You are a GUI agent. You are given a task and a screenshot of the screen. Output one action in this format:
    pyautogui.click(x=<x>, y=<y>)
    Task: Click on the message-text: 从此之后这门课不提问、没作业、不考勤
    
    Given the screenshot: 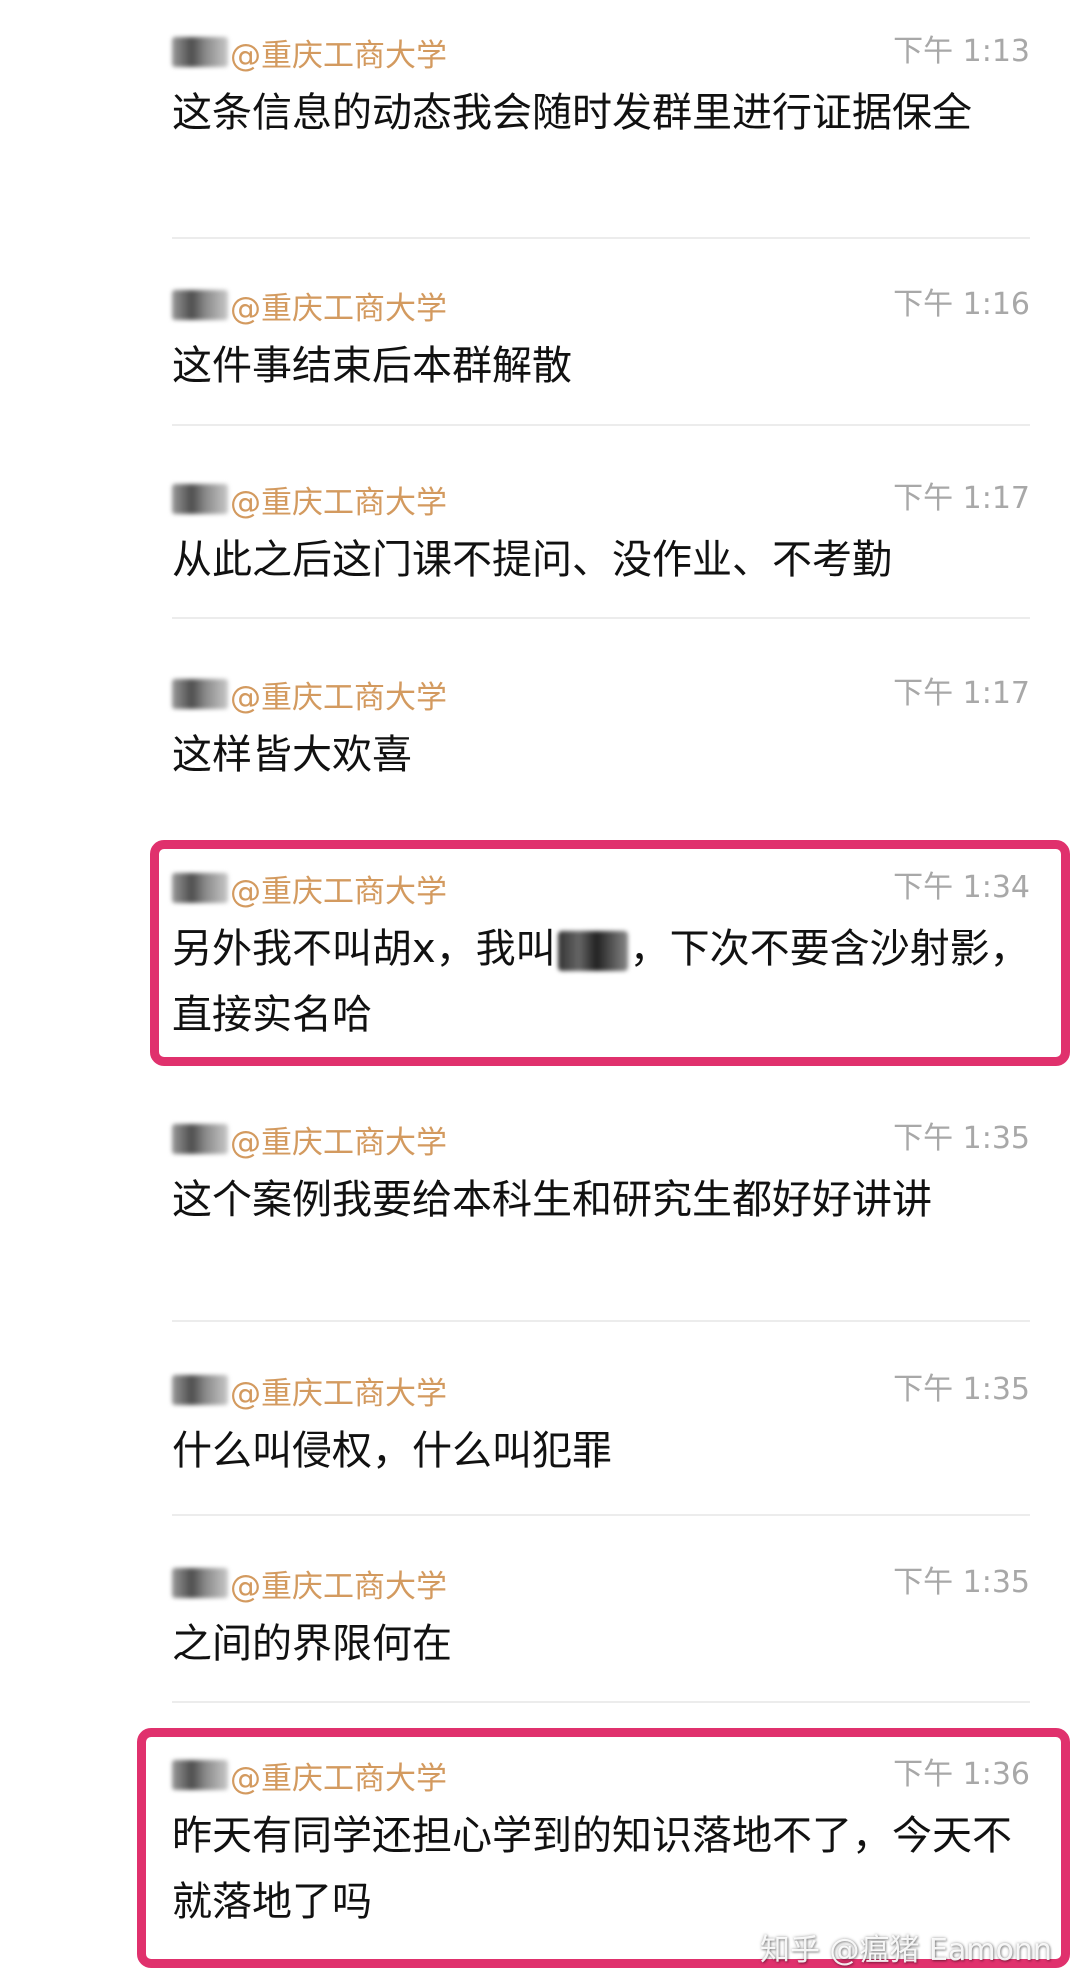 What is the action you would take?
    pyautogui.click(x=532, y=560)
    